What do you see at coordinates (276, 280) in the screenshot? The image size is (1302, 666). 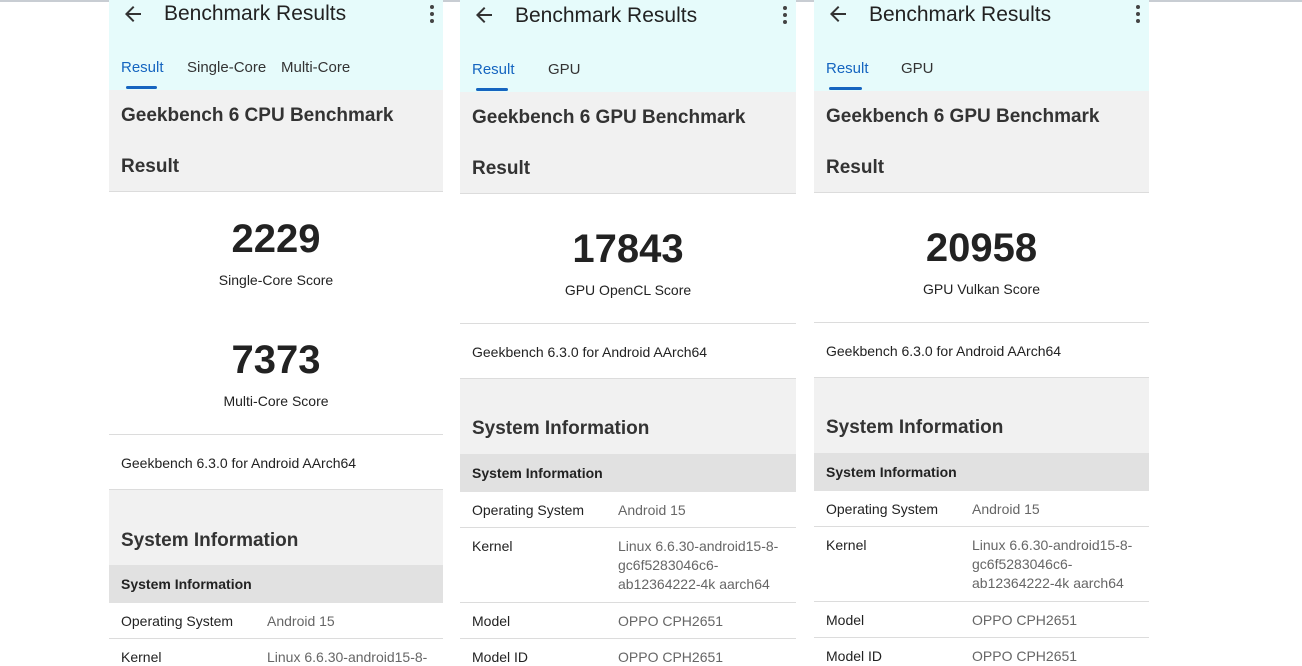 I see `single-core-score-label: Single-Core Score` at bounding box center [276, 280].